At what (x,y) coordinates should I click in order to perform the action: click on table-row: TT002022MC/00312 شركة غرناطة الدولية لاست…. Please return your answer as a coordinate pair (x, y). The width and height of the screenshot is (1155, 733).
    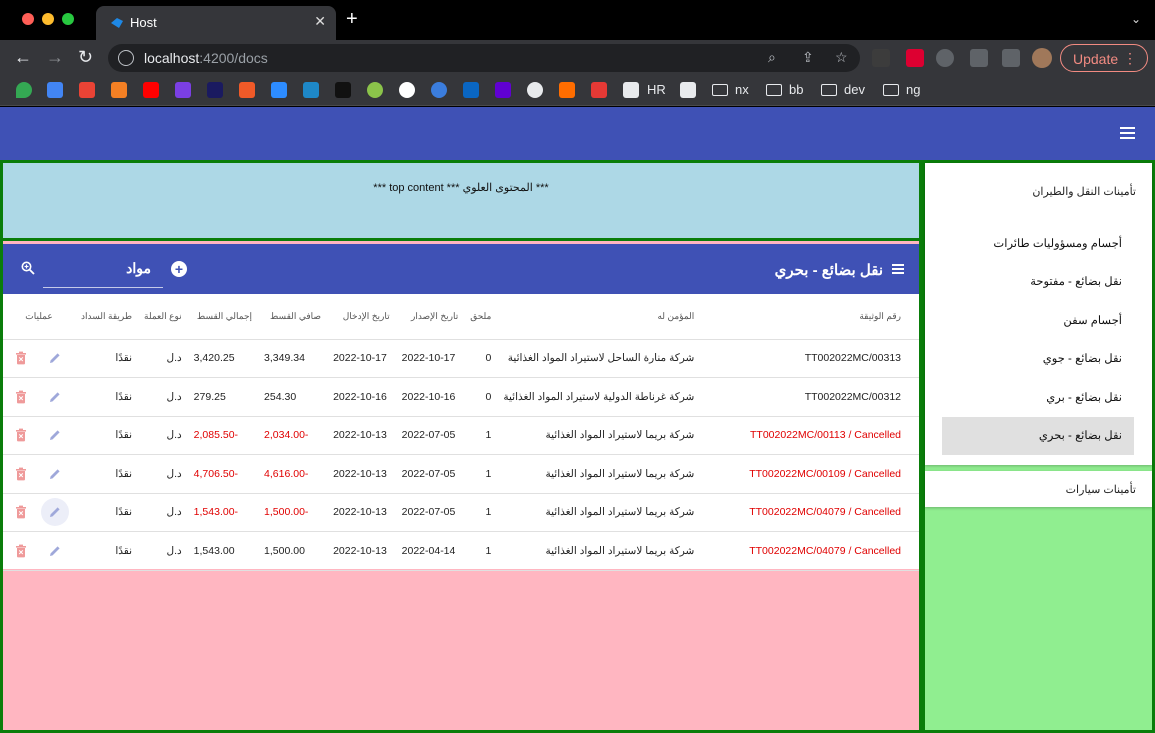
    Looking at the image, I should click on (461, 397).